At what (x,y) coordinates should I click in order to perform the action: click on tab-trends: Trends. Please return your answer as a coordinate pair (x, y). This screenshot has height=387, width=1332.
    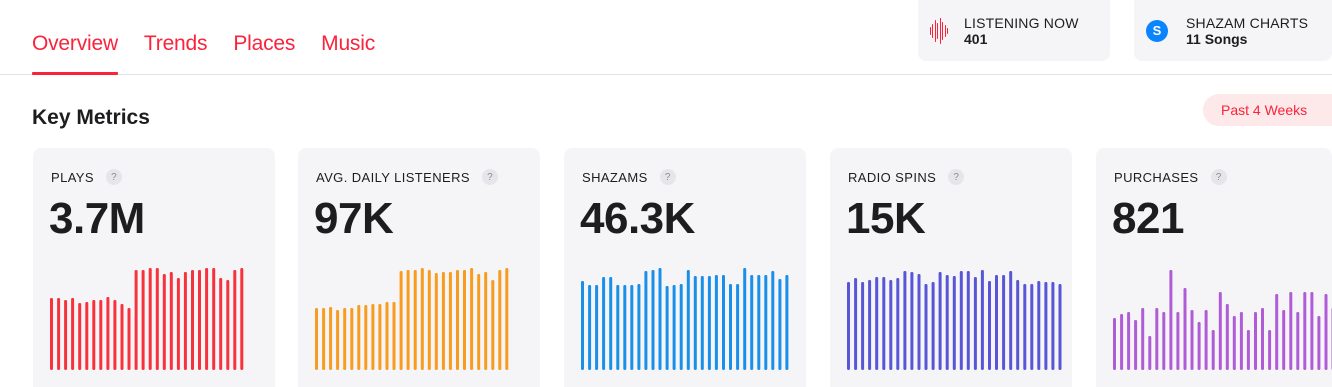
    Looking at the image, I should click on (176, 53).